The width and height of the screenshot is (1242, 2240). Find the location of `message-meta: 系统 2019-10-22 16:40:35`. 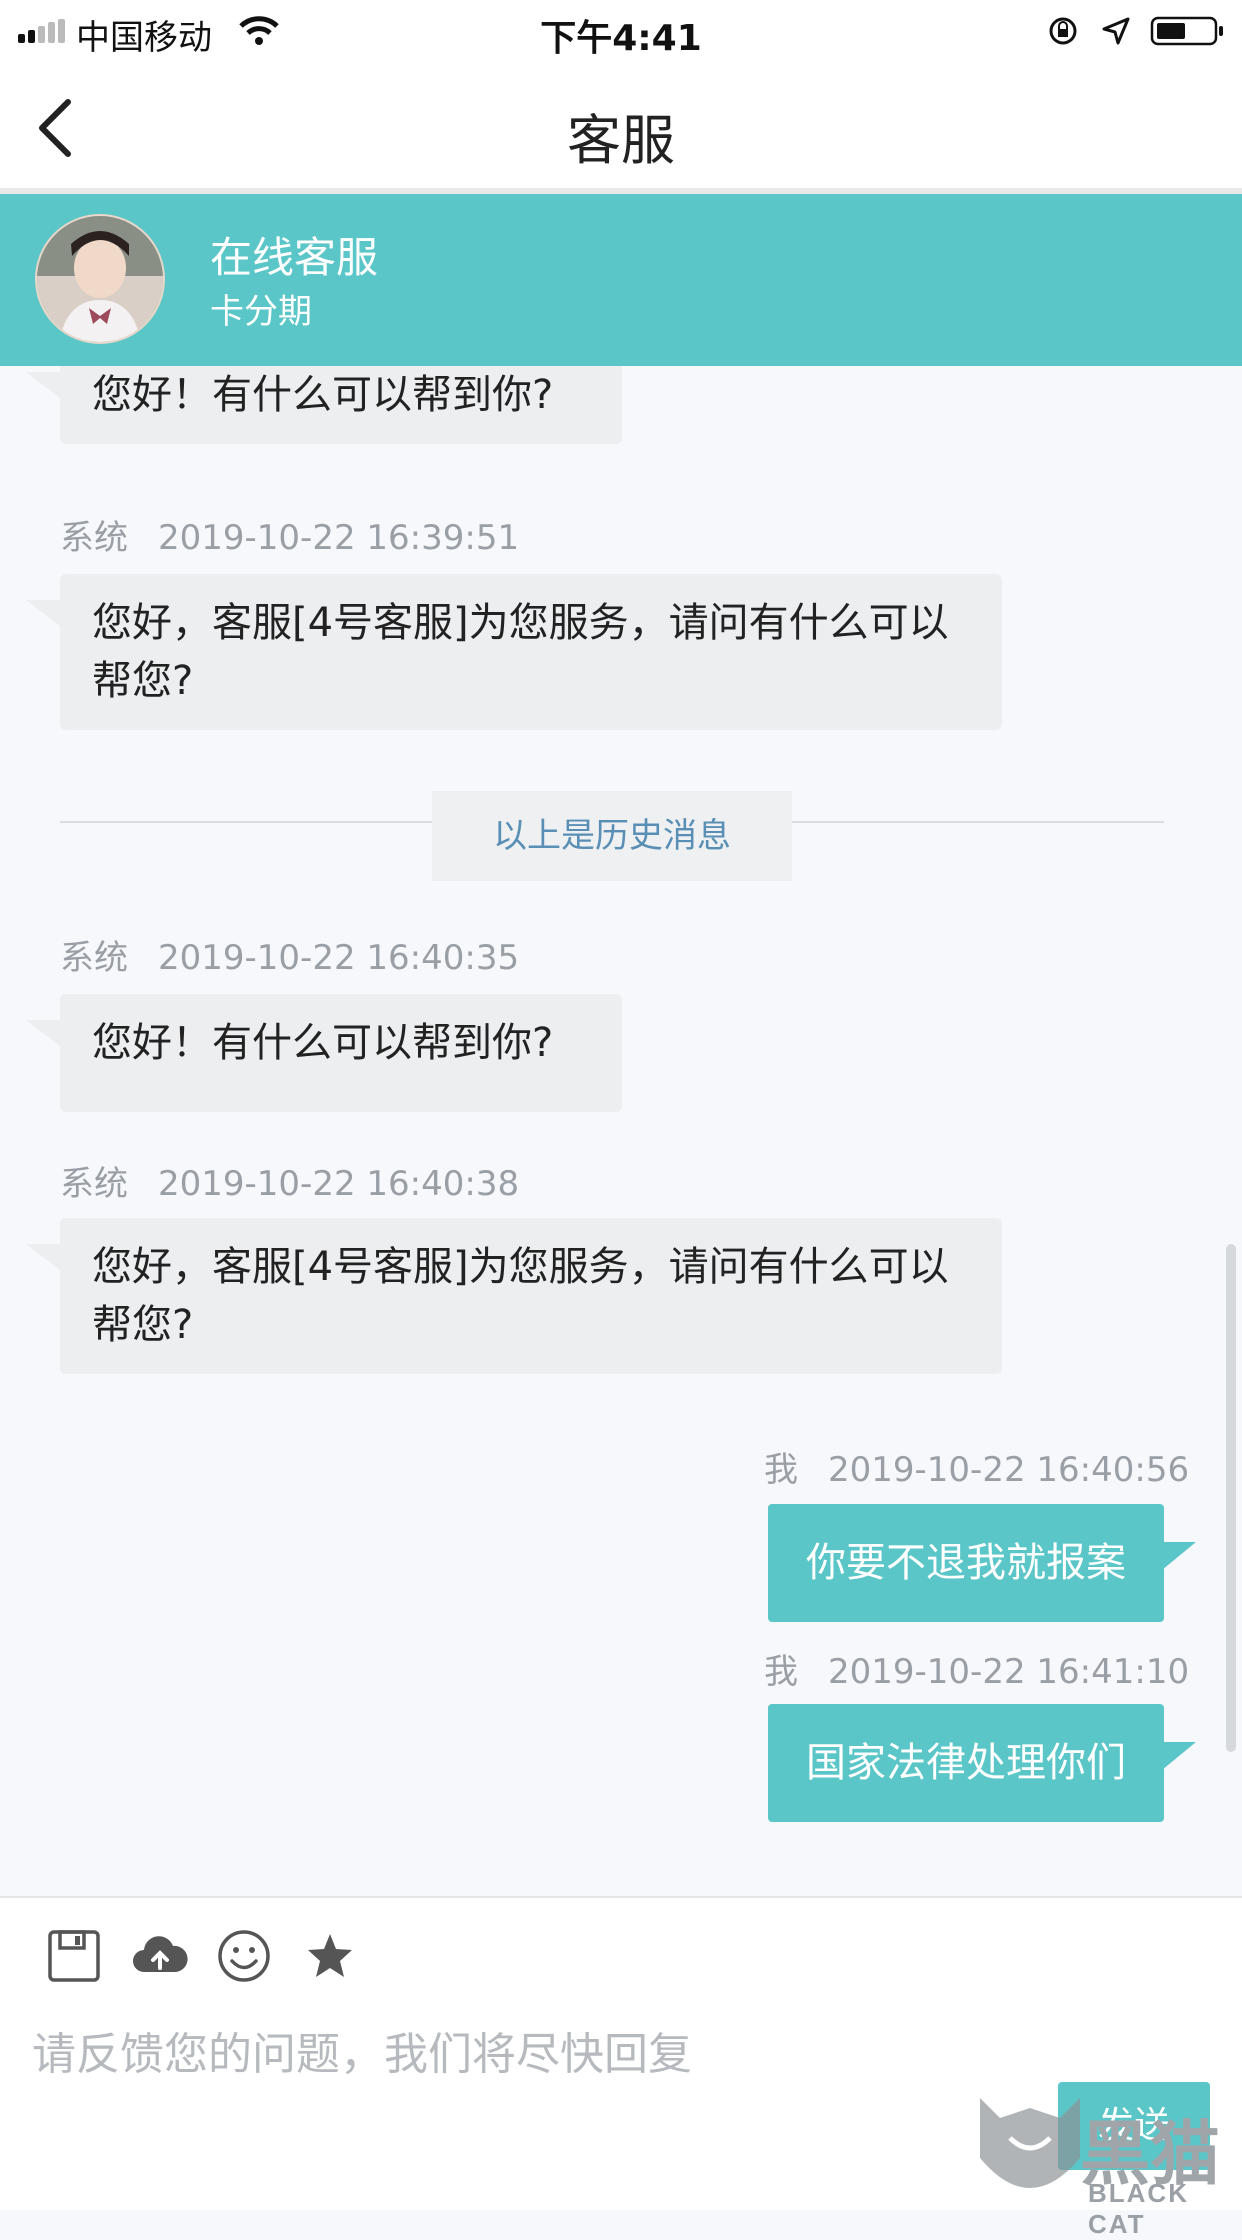

message-meta: 系统 2019-10-22 16:40:35 is located at coordinates (289, 954).